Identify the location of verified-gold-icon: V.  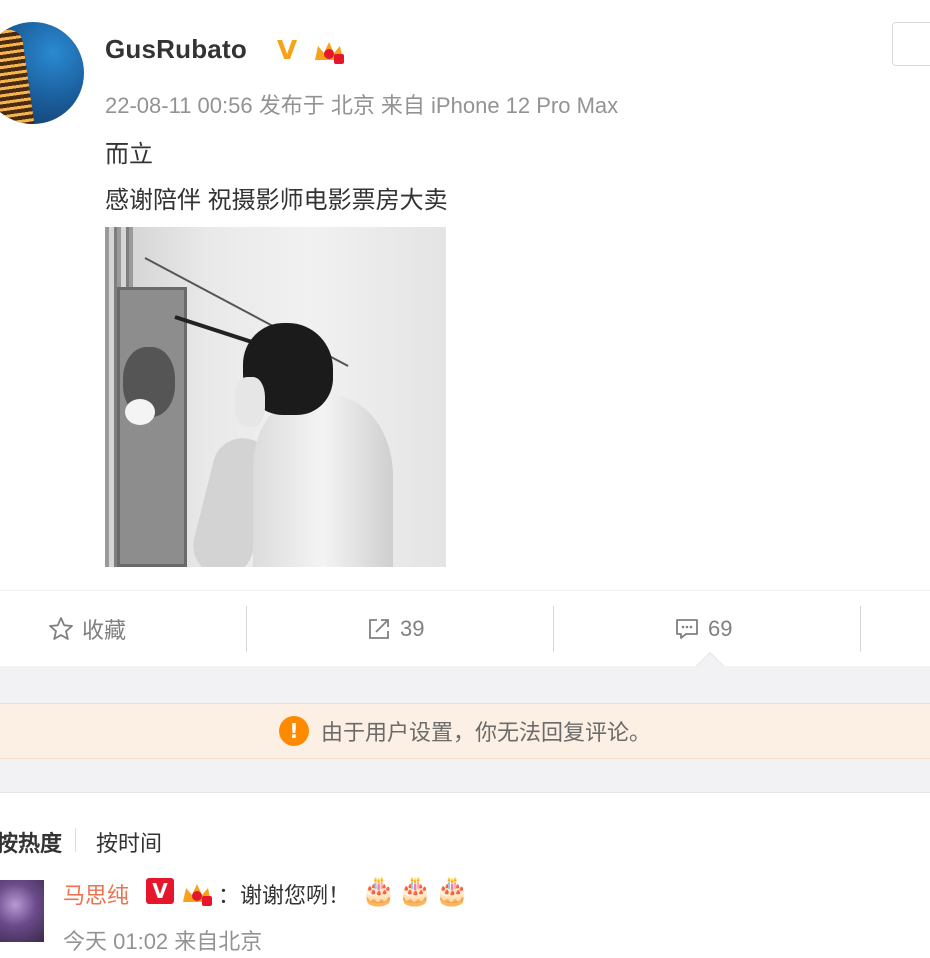
(287, 51).